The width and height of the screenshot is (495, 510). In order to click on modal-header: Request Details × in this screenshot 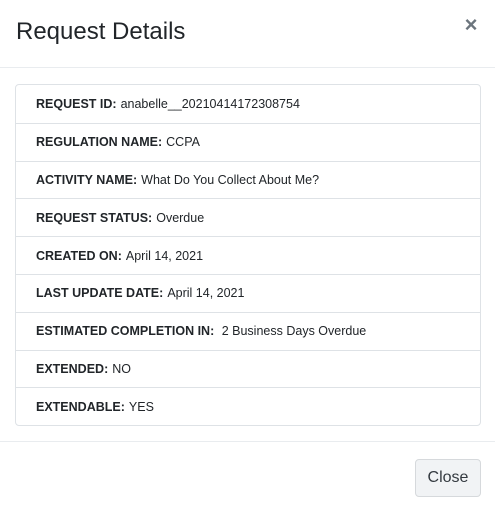, I will do `click(247, 34)`.